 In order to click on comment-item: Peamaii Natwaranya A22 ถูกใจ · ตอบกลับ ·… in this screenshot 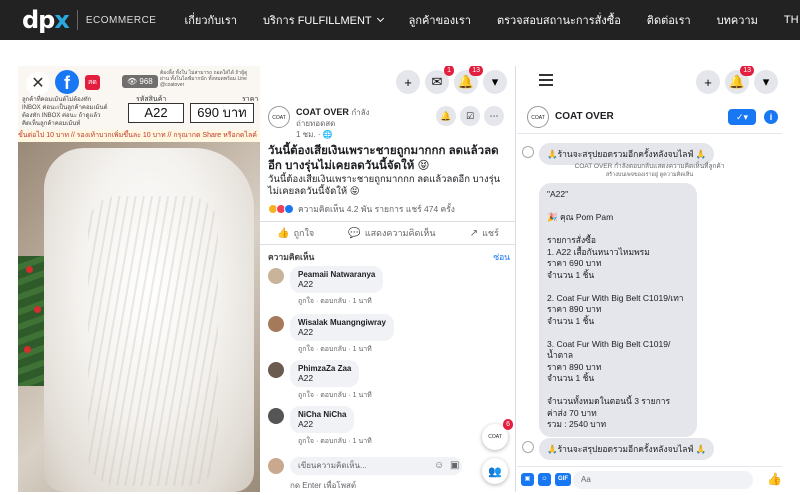, I will do `click(389, 288)`.